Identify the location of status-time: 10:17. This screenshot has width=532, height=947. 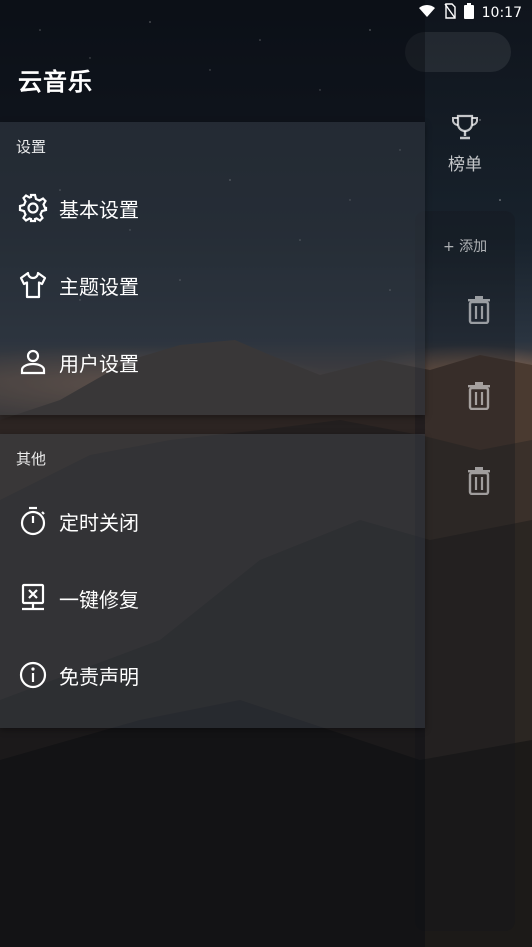
(501, 13).